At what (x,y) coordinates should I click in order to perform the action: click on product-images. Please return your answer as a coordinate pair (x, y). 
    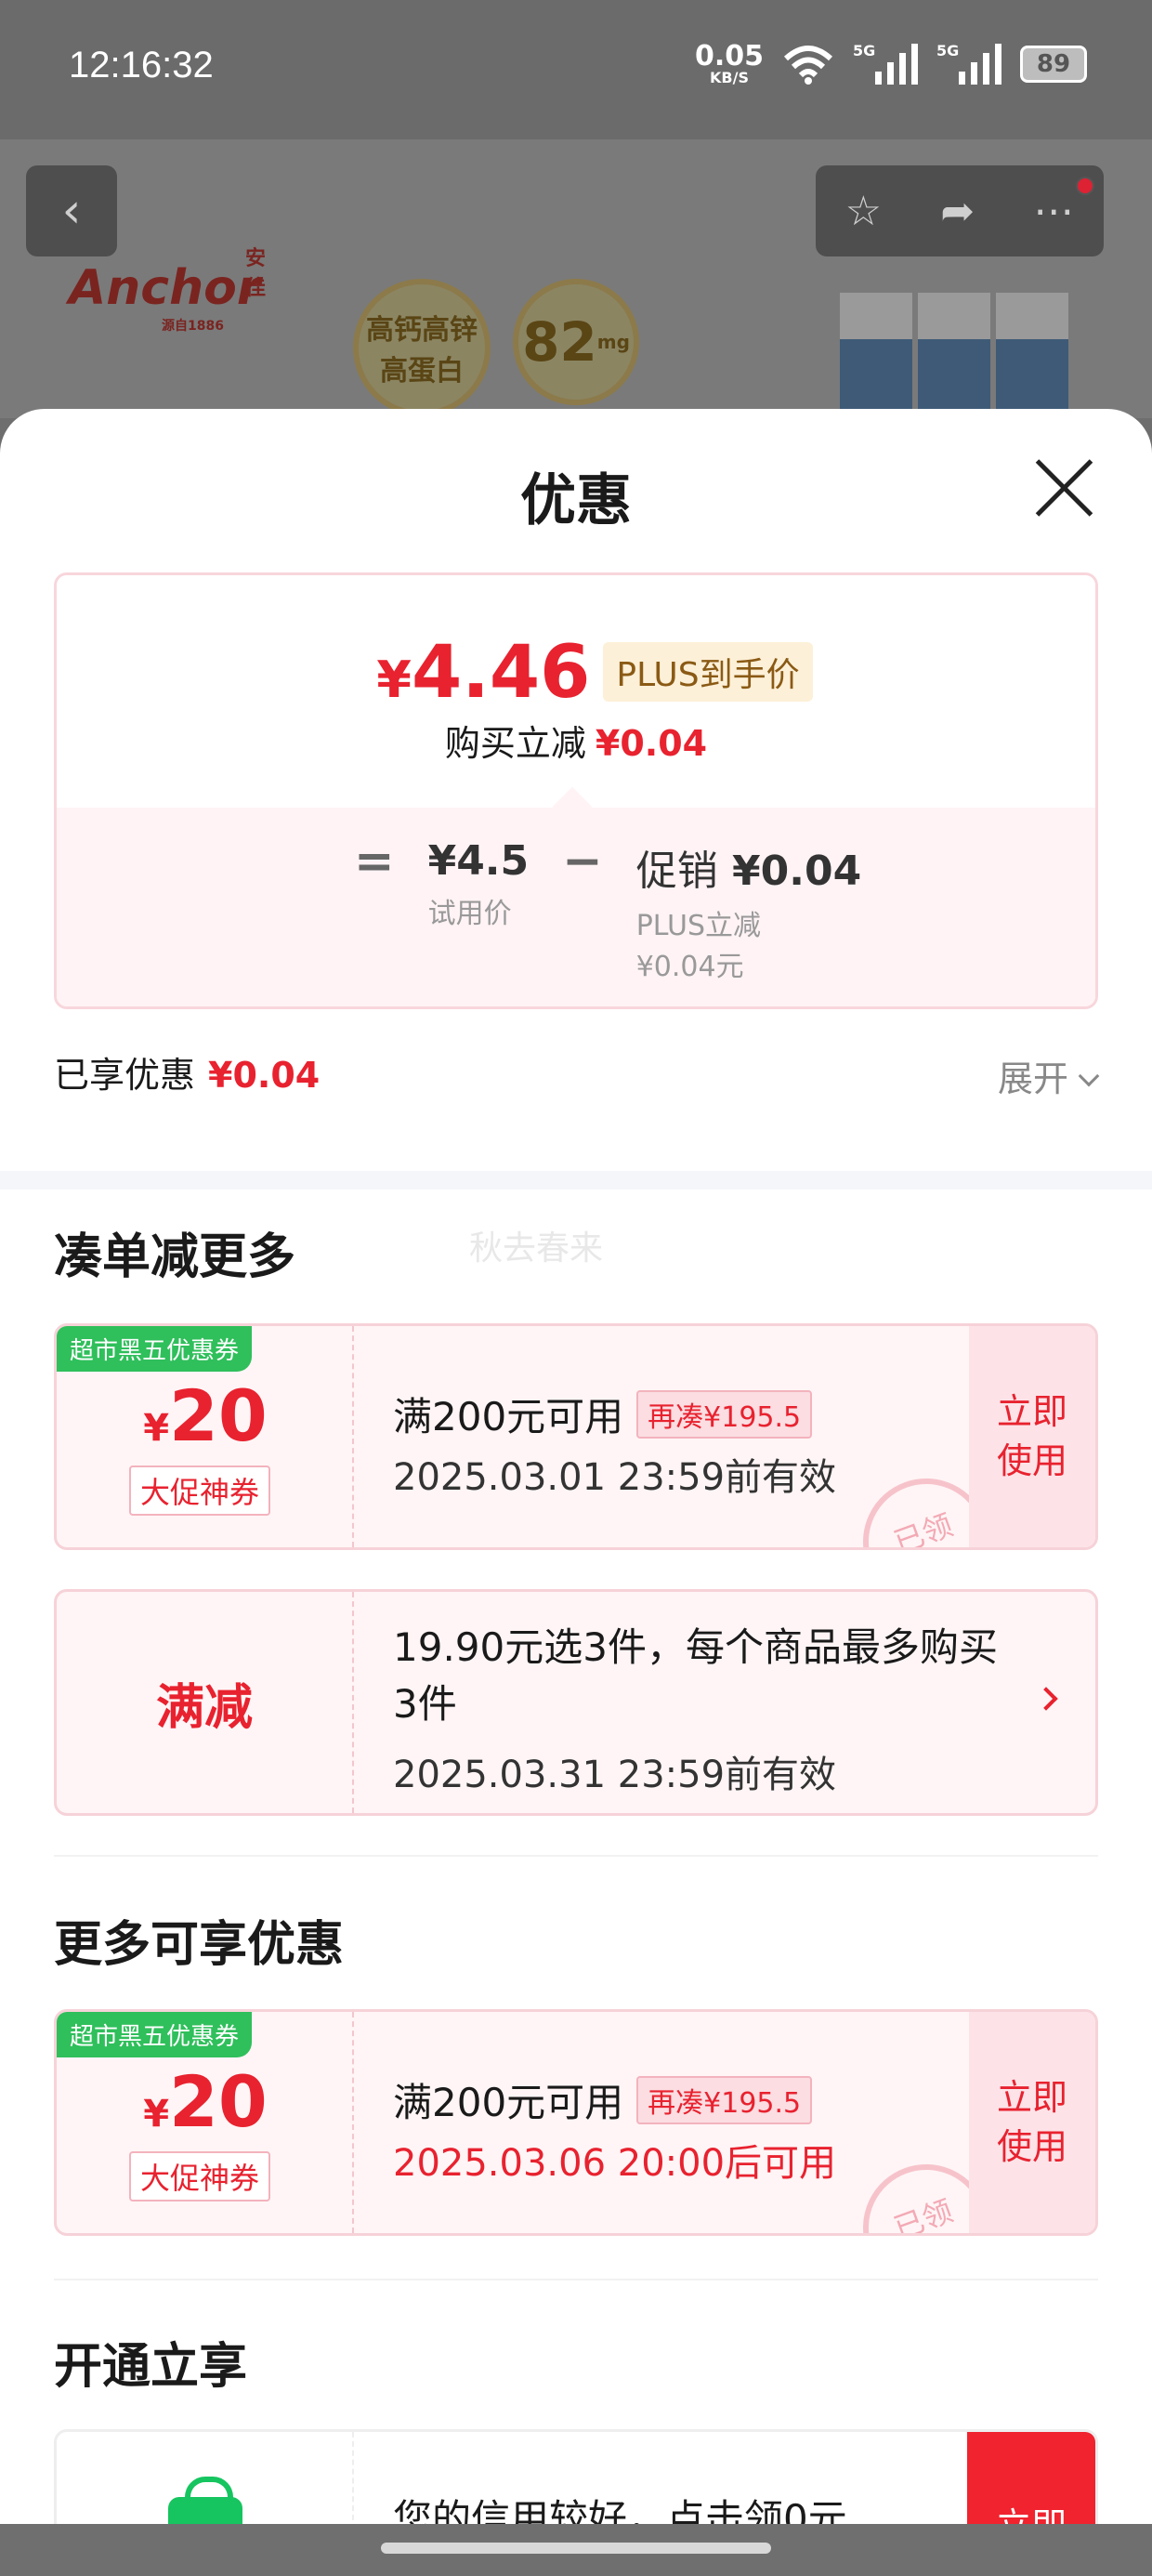
    Looking at the image, I should click on (954, 358).